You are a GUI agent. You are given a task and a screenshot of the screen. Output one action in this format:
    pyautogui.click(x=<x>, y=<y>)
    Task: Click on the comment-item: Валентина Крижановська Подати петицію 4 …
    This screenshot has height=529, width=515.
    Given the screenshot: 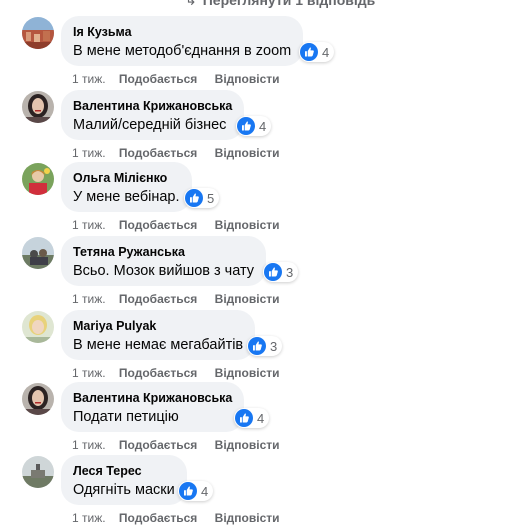 What is the action you would take?
    pyautogui.click(x=257, y=419)
    